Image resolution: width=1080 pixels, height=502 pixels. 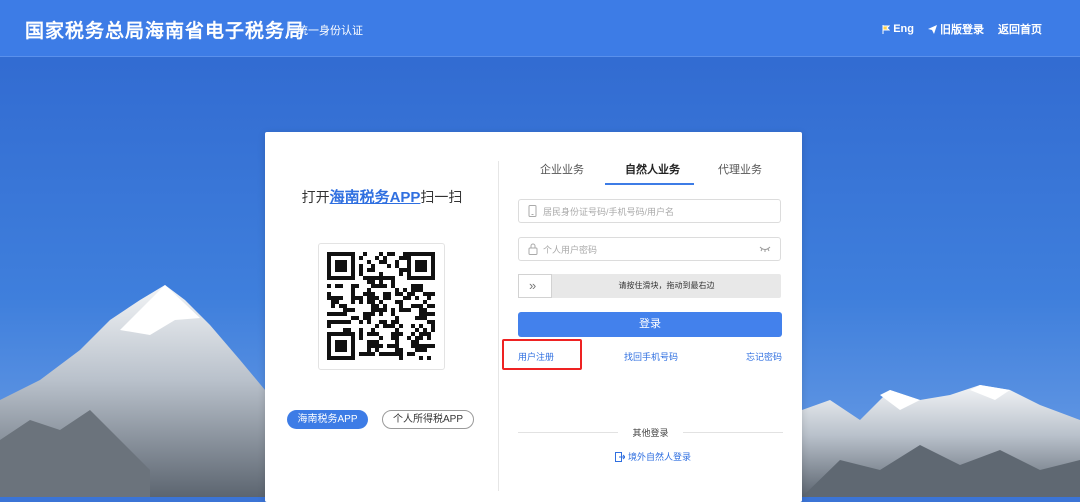 I want to click on register-highlight-box, so click(x=542, y=354).